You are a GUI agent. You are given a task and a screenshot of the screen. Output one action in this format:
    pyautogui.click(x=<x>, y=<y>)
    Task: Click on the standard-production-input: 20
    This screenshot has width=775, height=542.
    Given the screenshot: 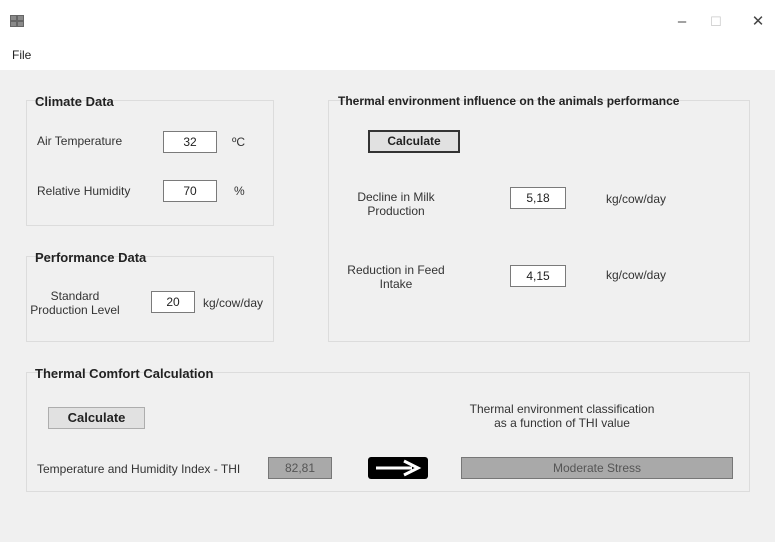 What is the action you would take?
    pyautogui.click(x=173, y=302)
    